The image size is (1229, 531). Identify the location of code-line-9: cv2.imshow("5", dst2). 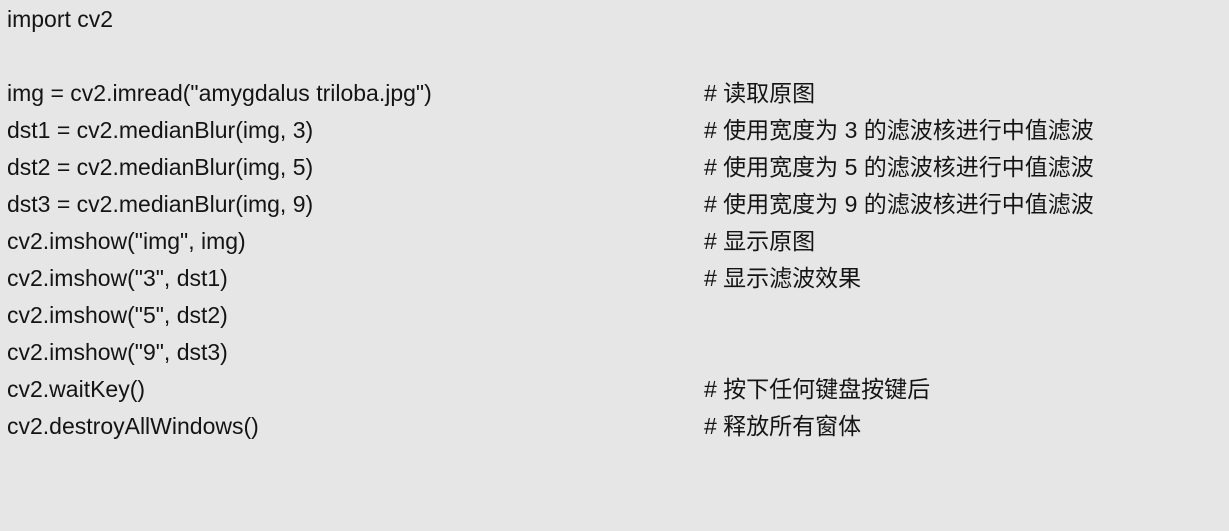
(614, 318).